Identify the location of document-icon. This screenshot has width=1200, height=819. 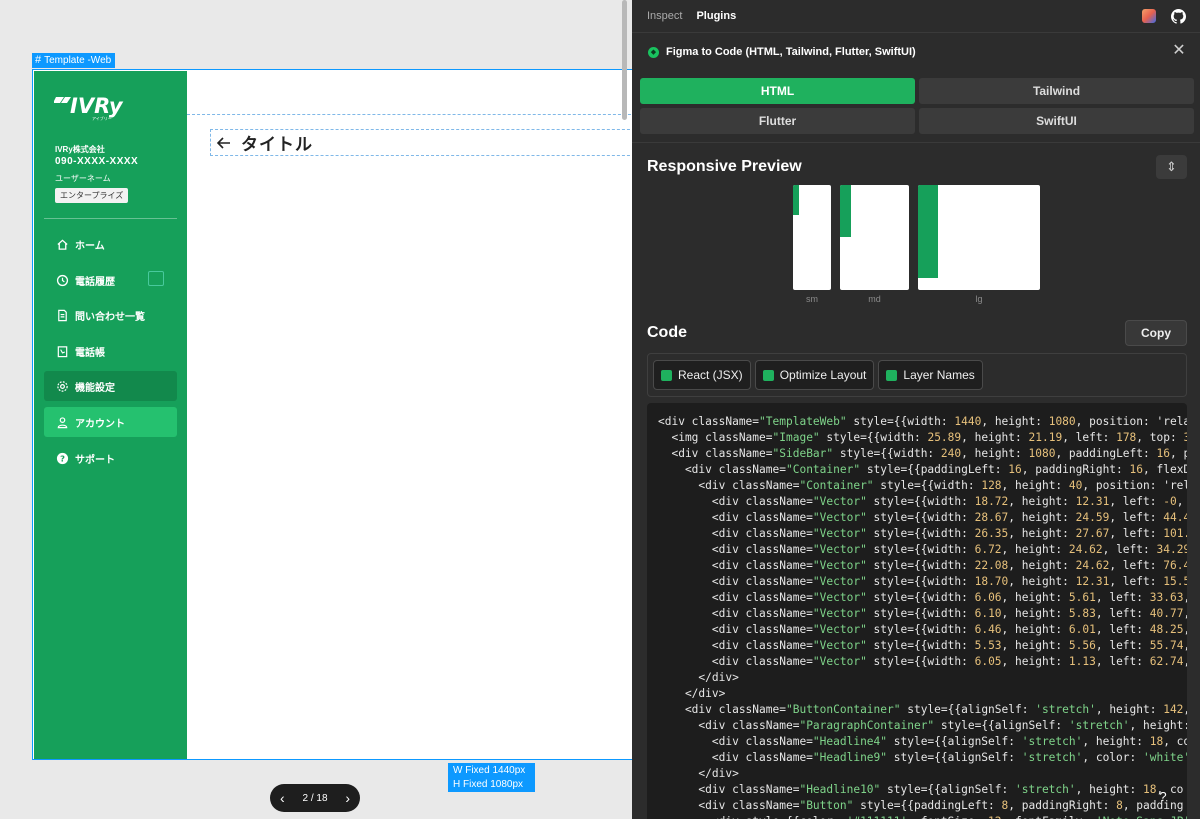
(62, 315).